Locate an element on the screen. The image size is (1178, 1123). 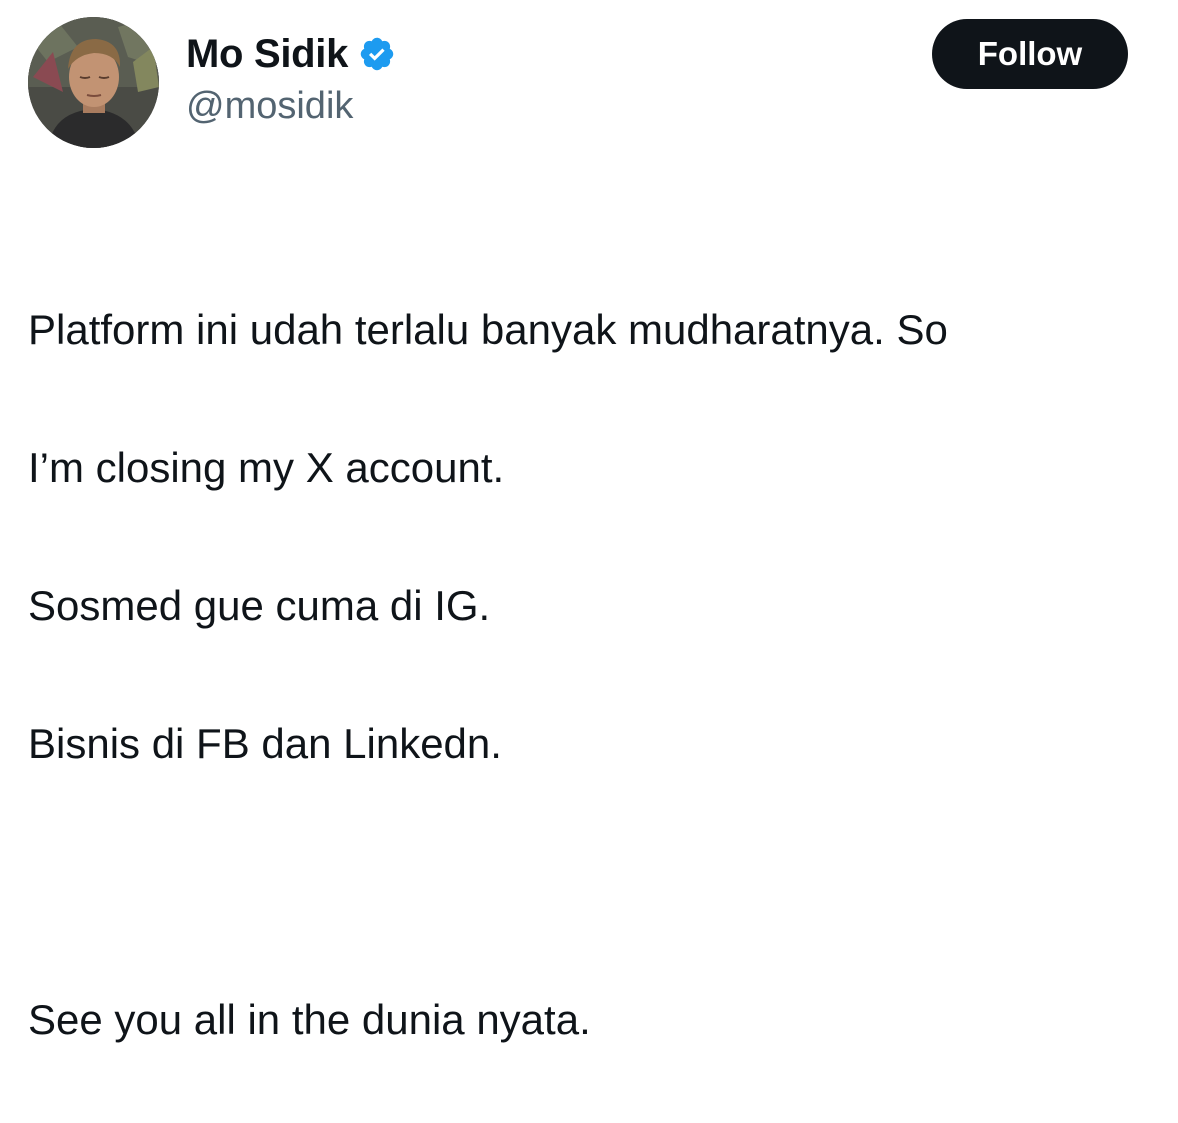
tweet-line: See you all in the dunia nyata. is located at coordinates (309, 1019).